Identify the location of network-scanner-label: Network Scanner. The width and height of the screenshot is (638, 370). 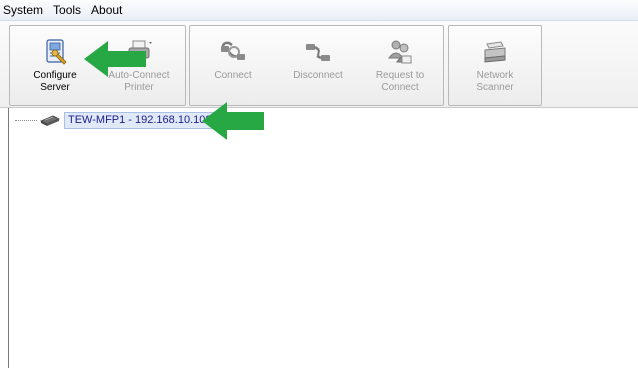
(495, 81).